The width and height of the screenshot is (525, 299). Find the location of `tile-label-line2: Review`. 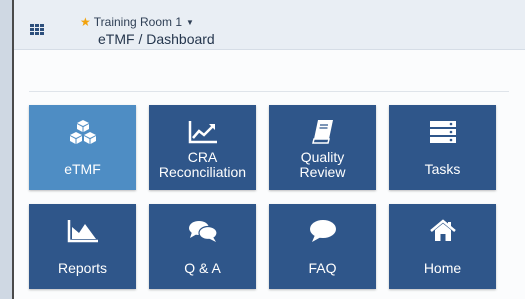

tile-label-line2: Review is located at coordinates (322, 172).